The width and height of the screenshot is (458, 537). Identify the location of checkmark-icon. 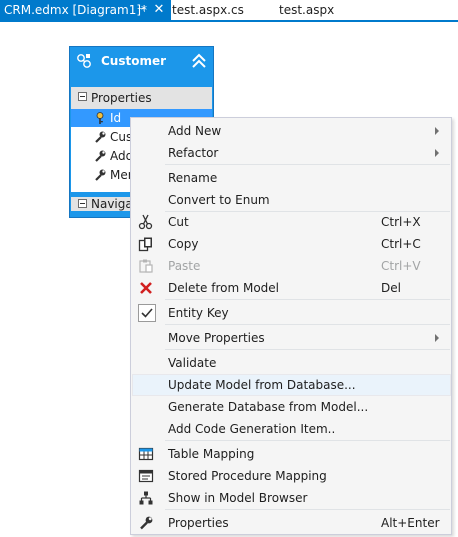
(147, 313).